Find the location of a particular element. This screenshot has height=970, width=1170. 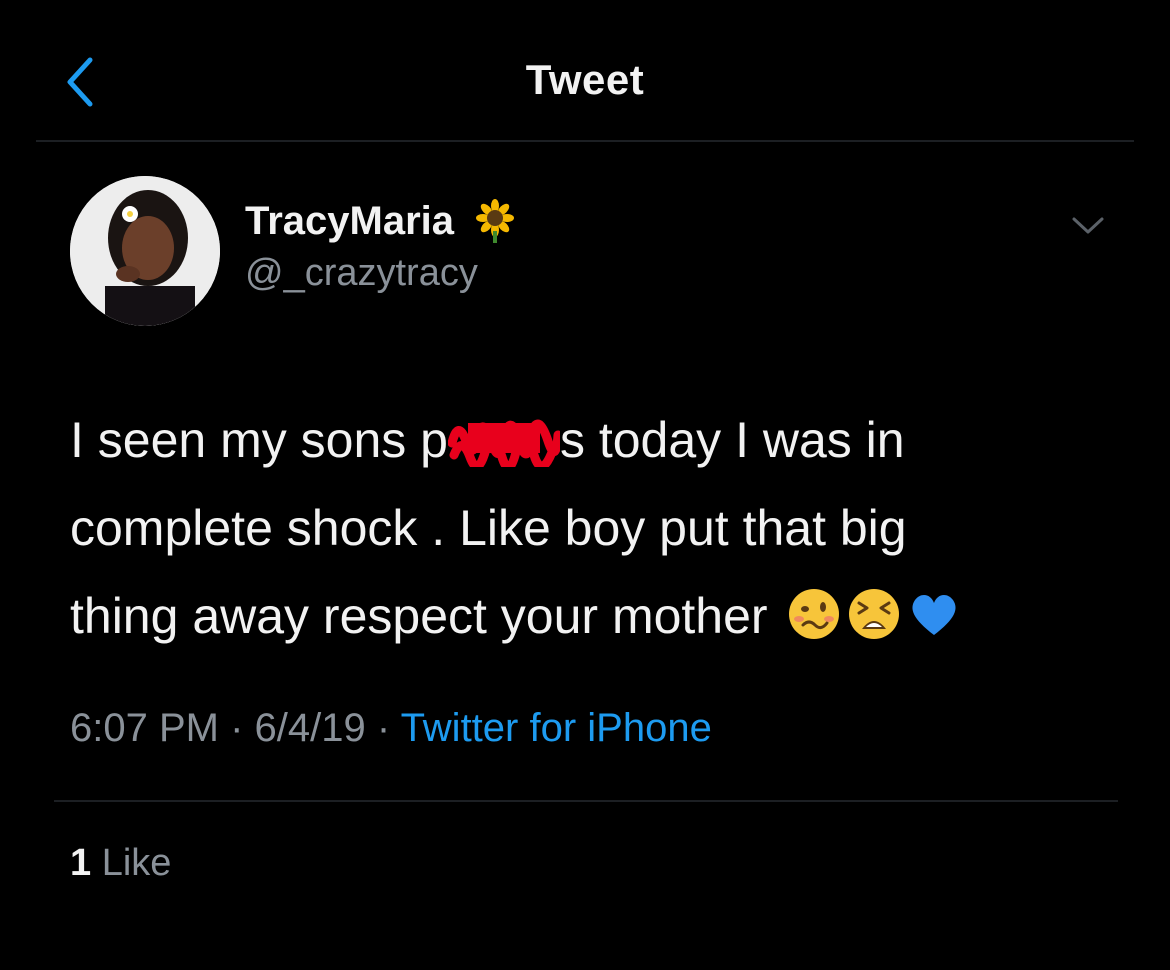

blue-heart-emoji is located at coordinates (934, 614).